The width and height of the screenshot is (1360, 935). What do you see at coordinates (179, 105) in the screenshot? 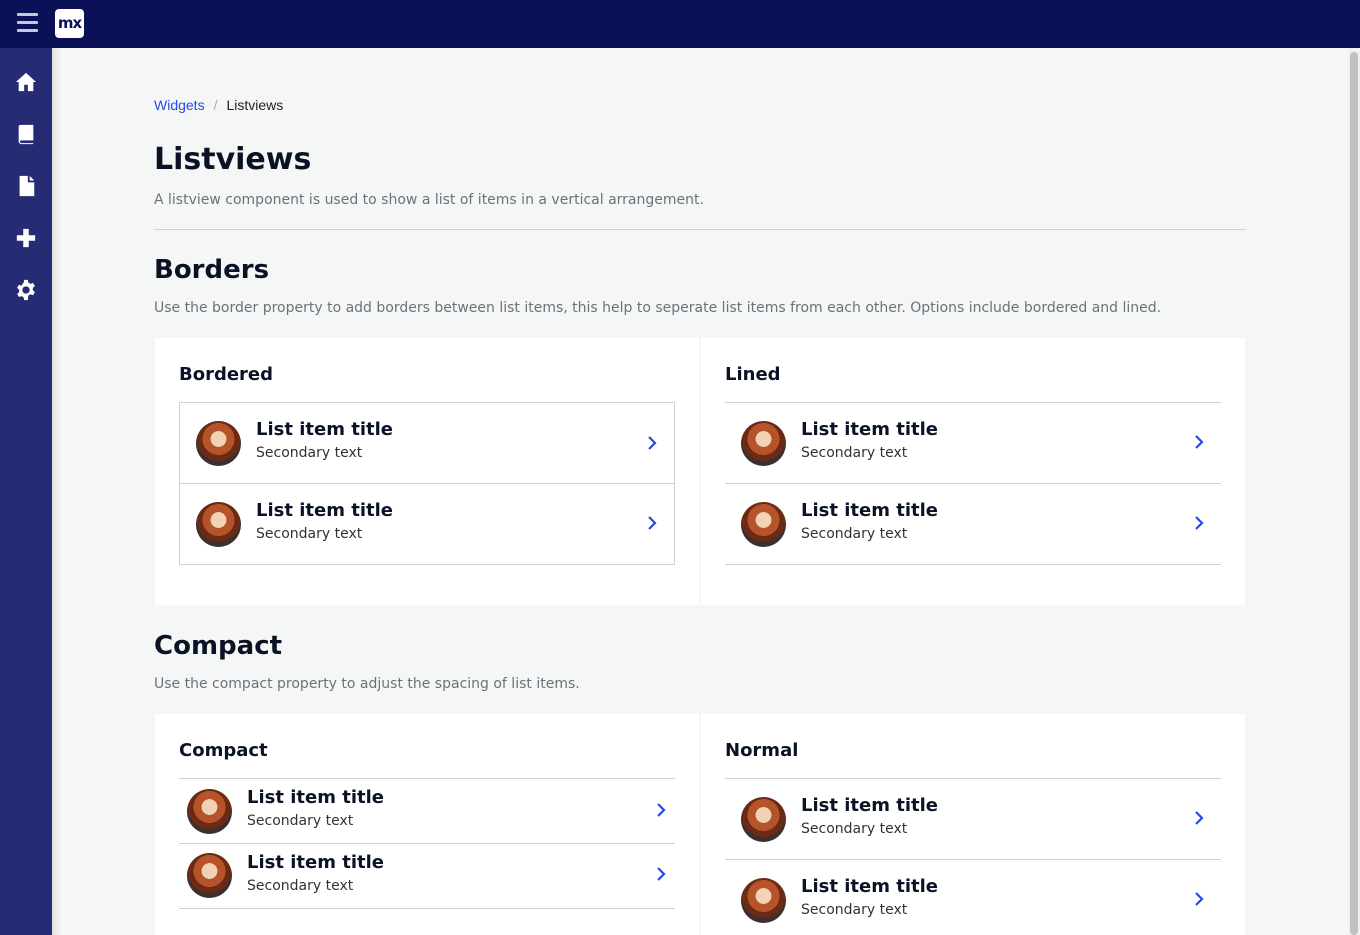
I see `breadcrumb-widgets-link: Widgets` at bounding box center [179, 105].